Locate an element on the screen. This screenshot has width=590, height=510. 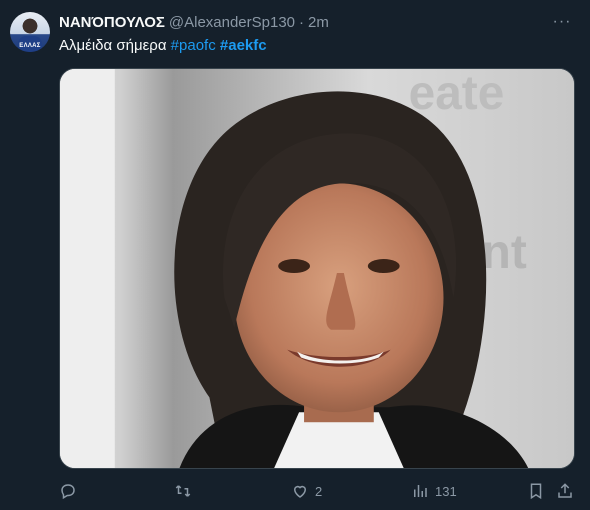
reply-button is located at coordinates (71, 491).